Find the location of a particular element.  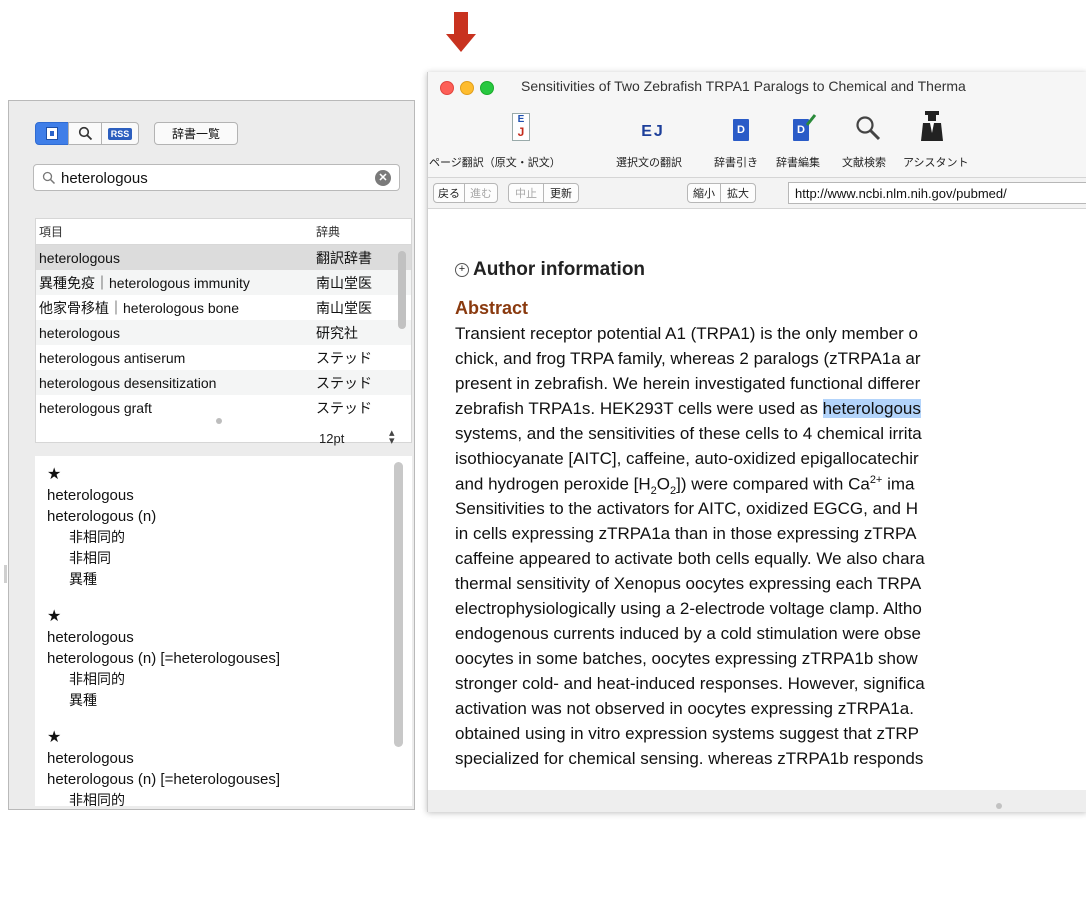

panel-resize-grip is located at coordinates (5, 574).